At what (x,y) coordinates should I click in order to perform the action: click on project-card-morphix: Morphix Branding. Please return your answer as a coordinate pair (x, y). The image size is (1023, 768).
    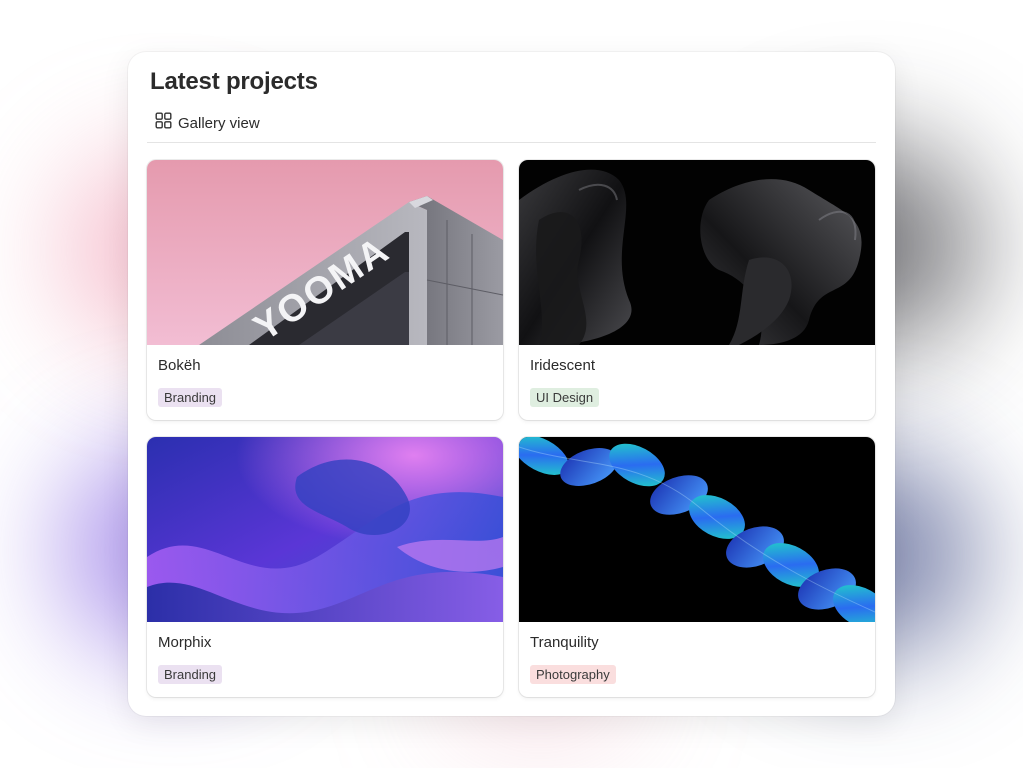
    Looking at the image, I should click on (325, 567).